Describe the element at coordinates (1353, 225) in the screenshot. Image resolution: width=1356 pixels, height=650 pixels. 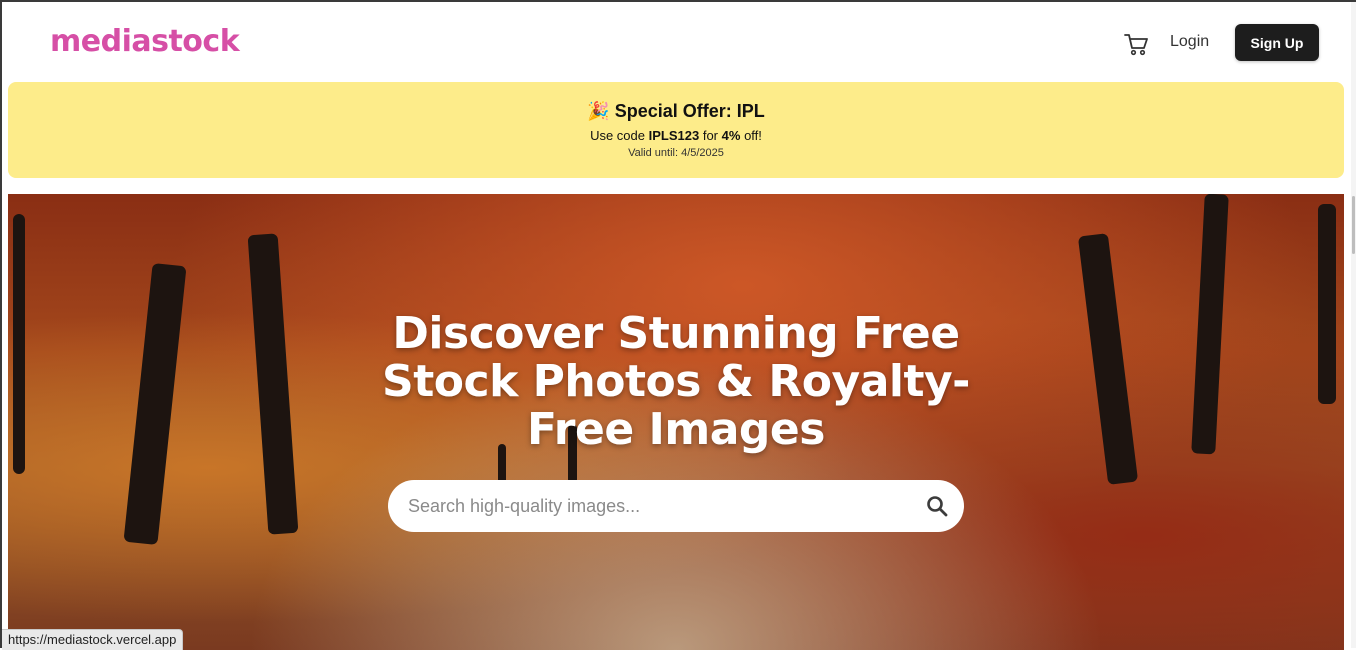
I see `scrollbar-thumb` at that location.